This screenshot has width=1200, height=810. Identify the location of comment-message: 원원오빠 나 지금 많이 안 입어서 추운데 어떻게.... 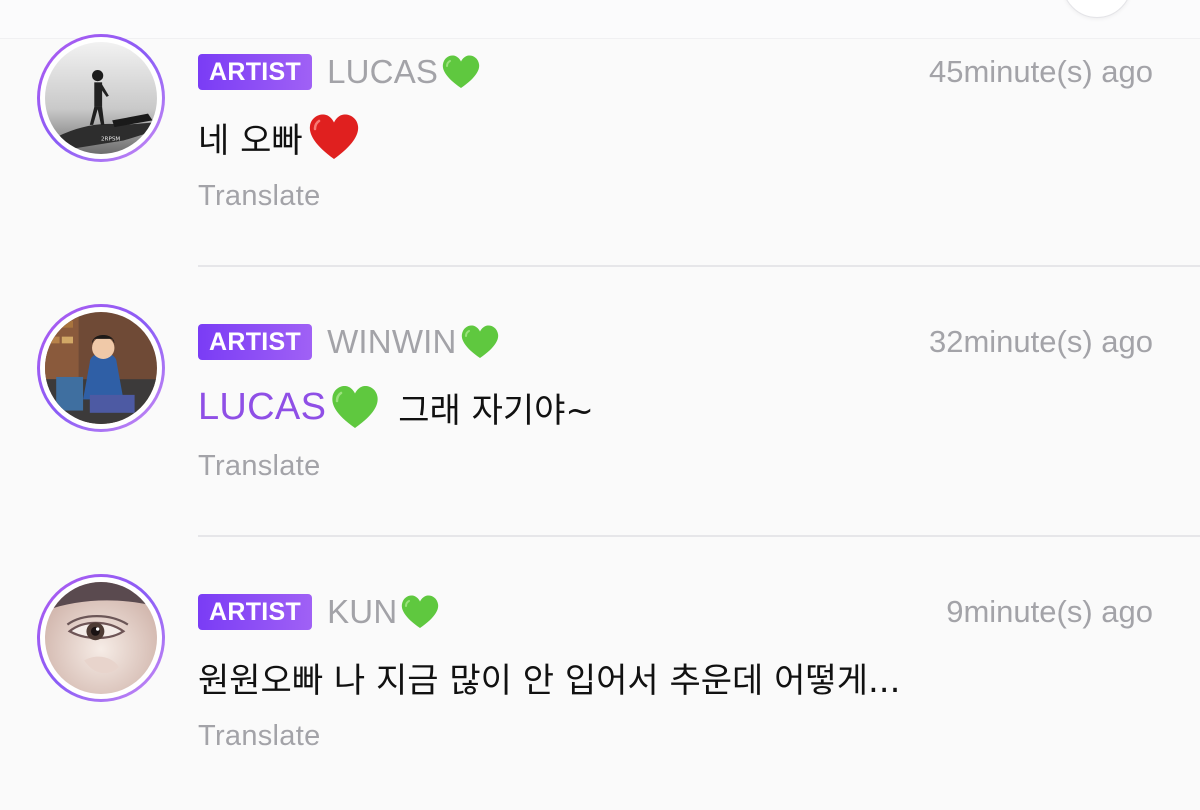
(549, 677).